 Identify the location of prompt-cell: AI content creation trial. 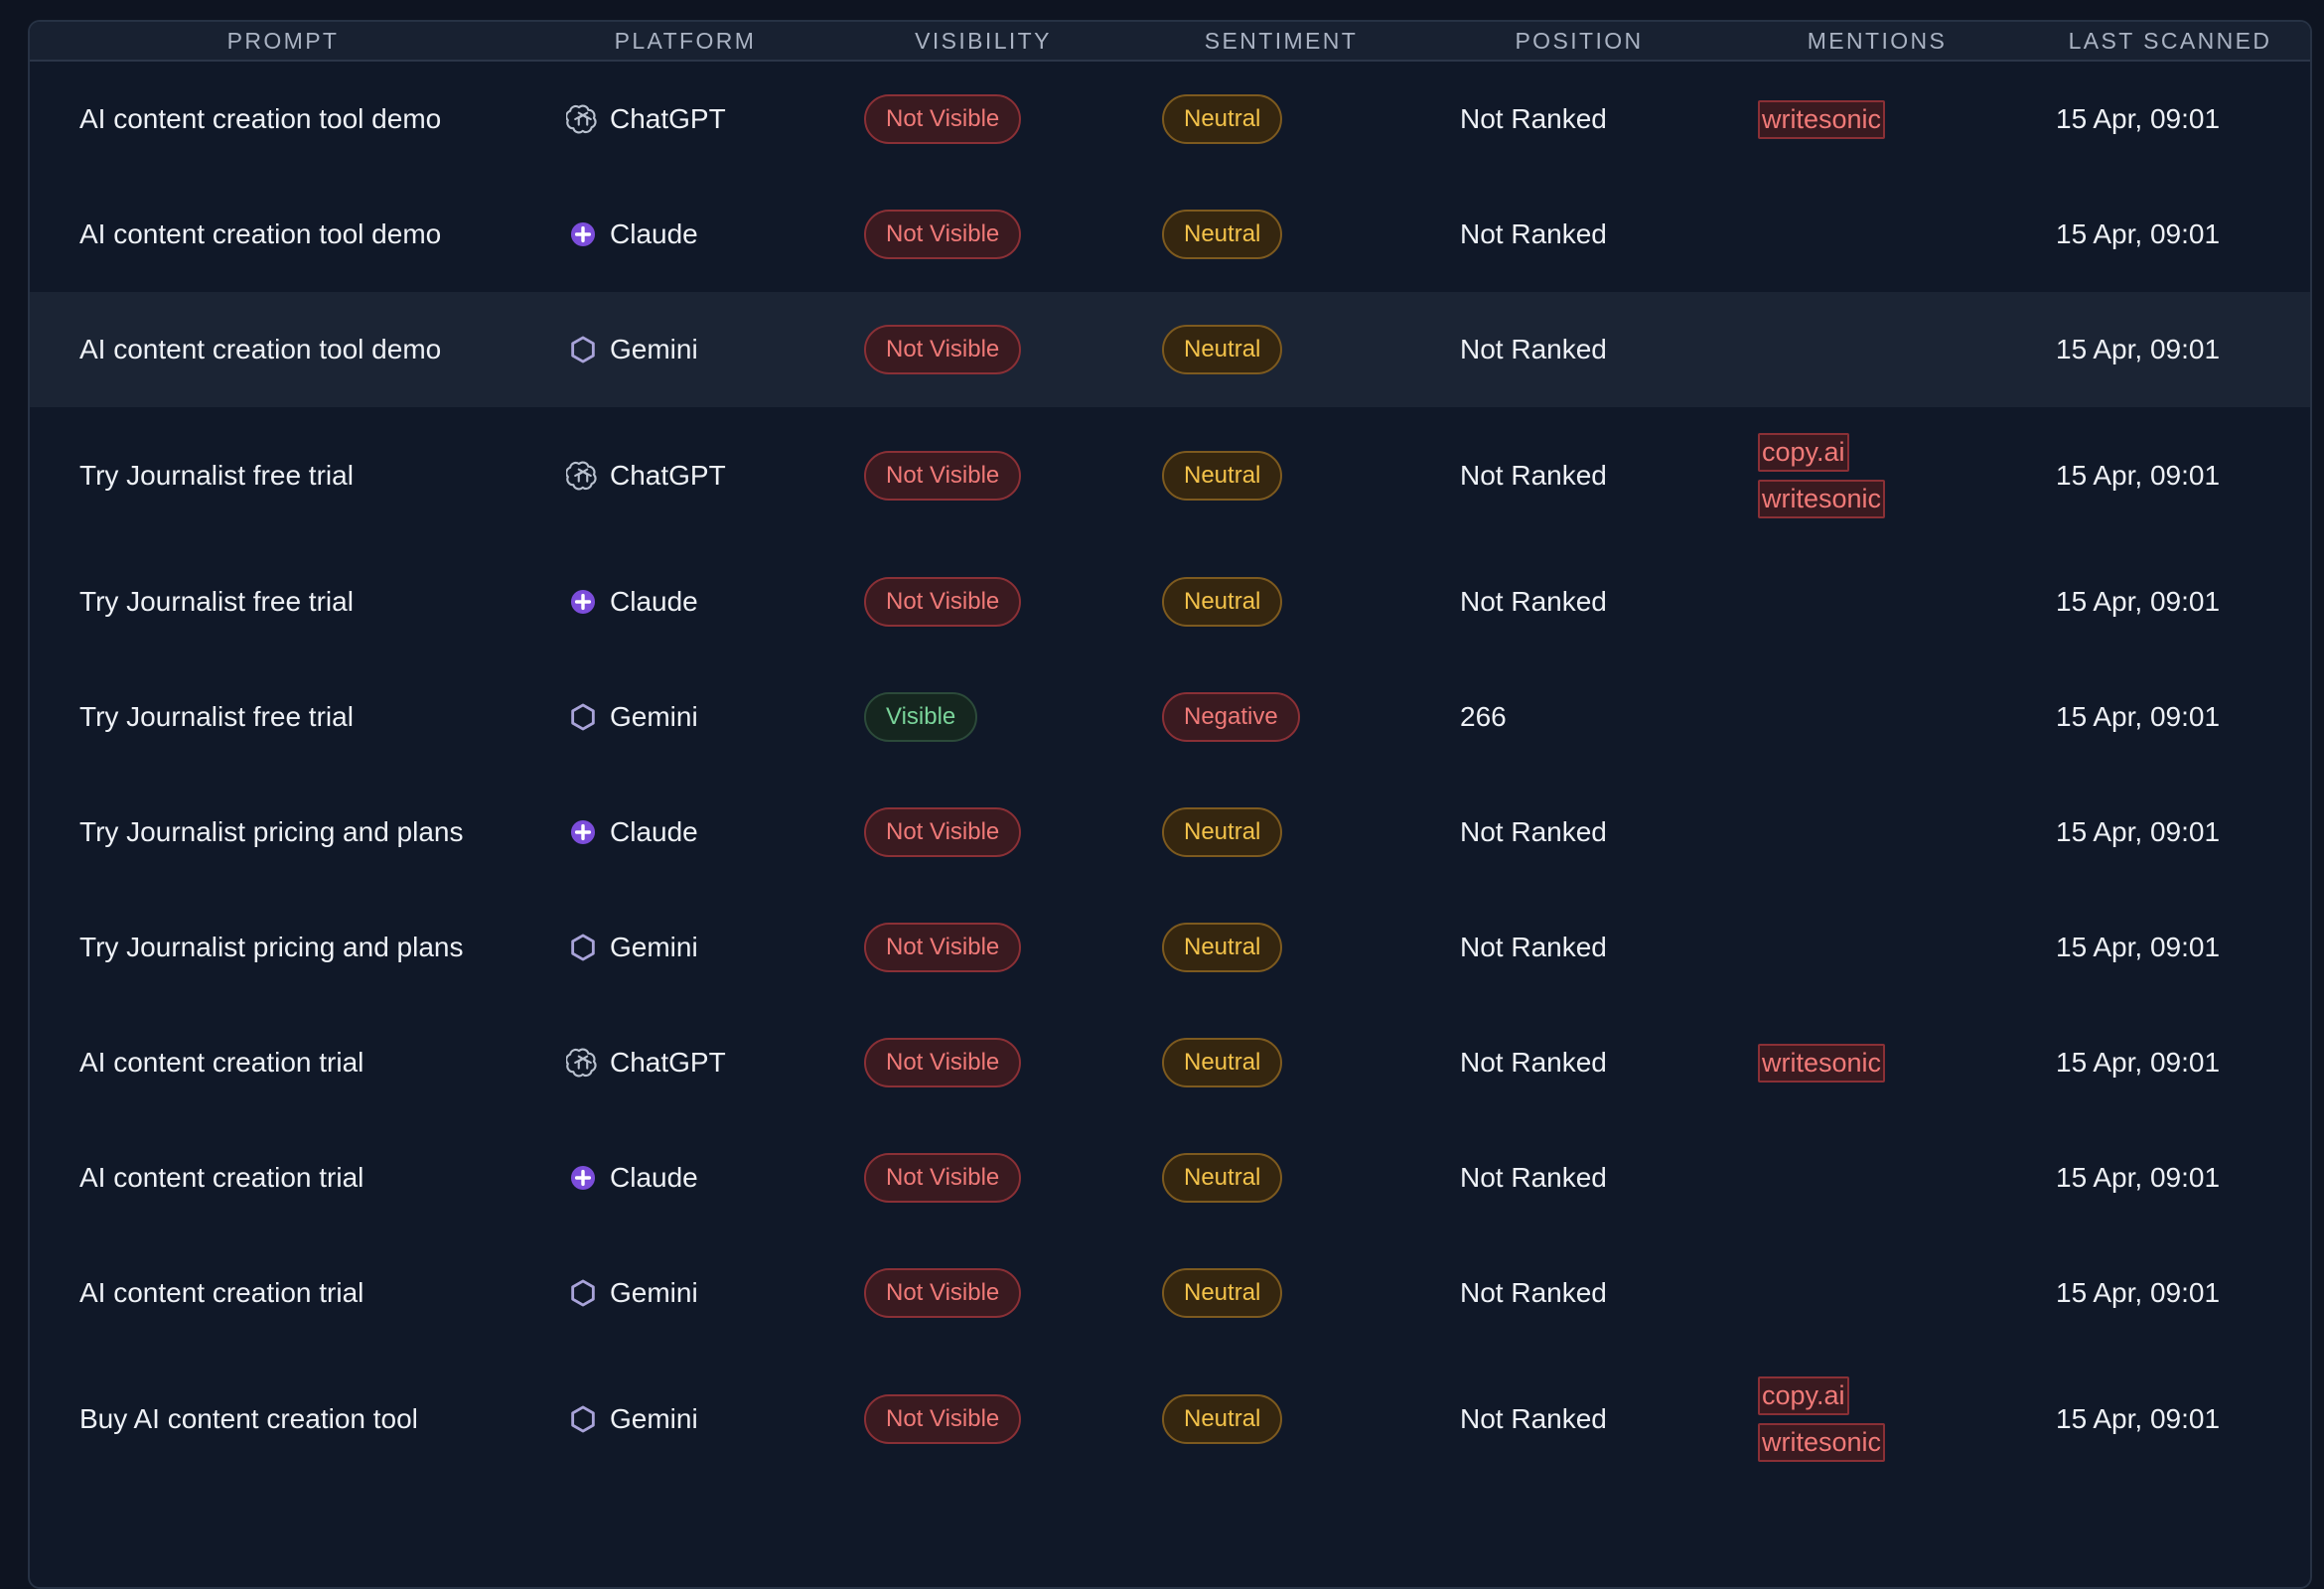
(221, 1062).